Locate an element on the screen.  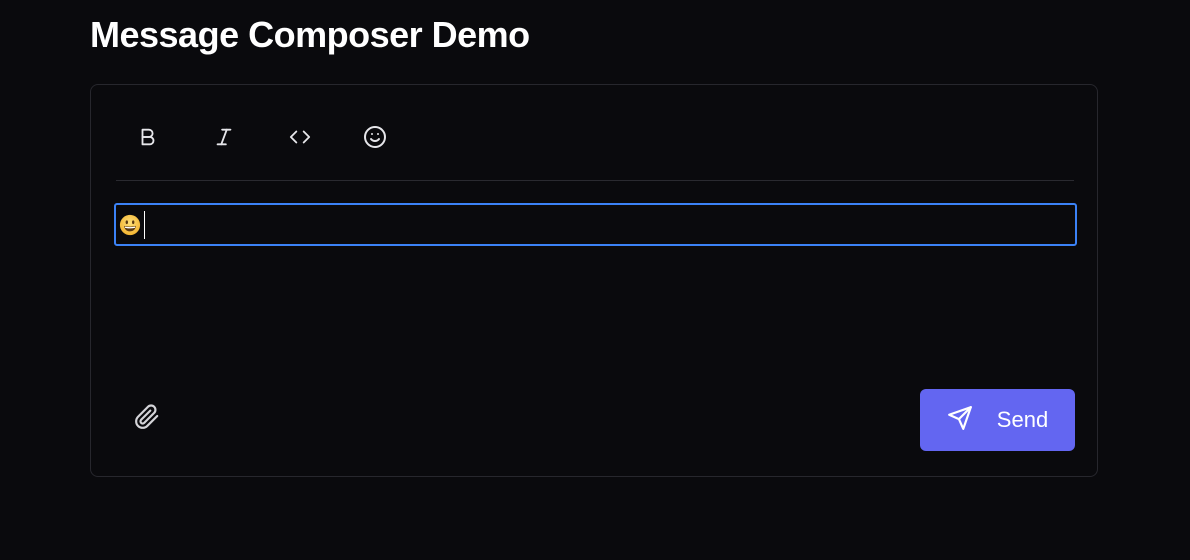
paperclip-icon is located at coordinates (147, 419).